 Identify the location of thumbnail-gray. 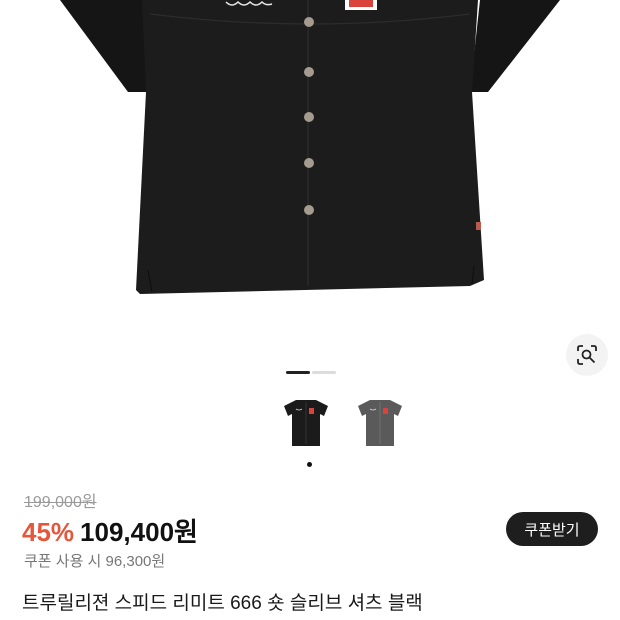
(380, 424).